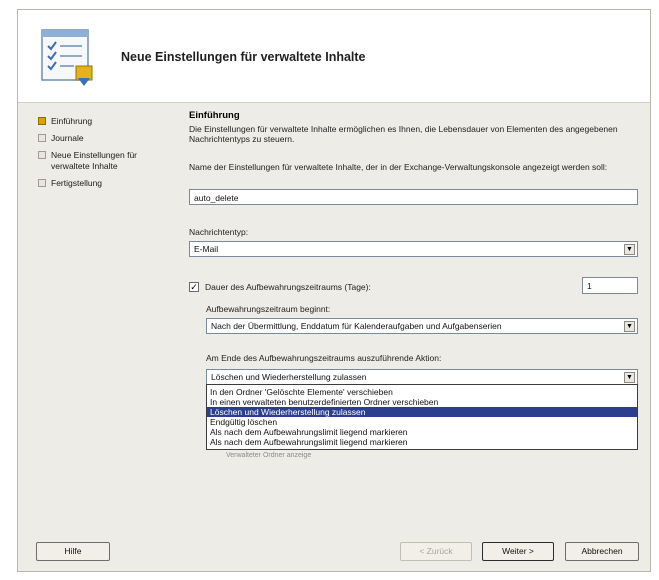 This screenshot has width=659, height=580. Describe the element at coordinates (194, 287) in the screenshot. I see `retention-checkbox: ✓` at that location.